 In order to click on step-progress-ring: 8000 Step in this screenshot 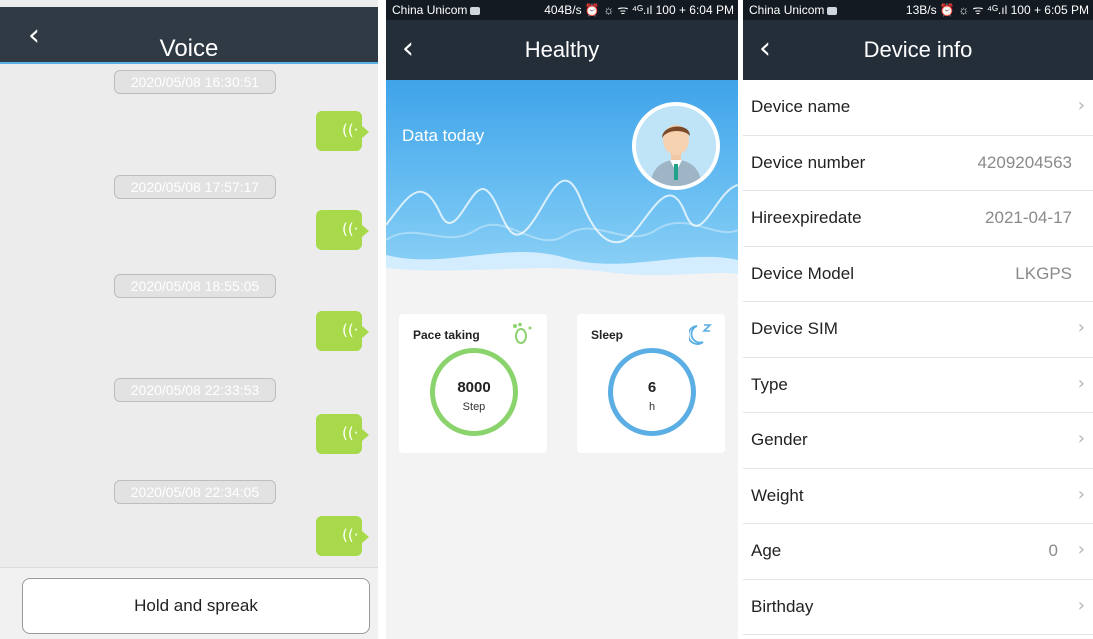, I will do `click(474, 392)`.